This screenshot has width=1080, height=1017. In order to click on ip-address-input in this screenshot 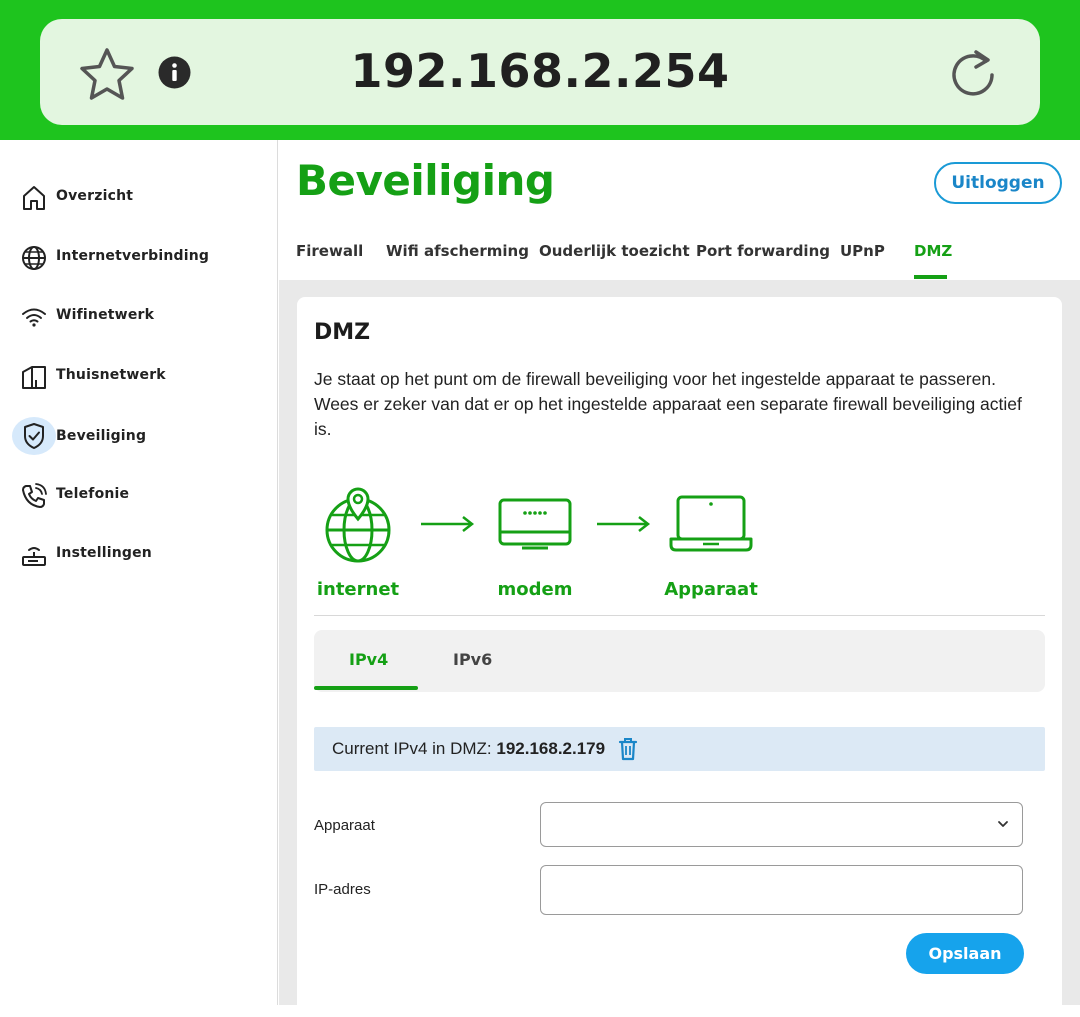, I will do `click(781, 890)`.